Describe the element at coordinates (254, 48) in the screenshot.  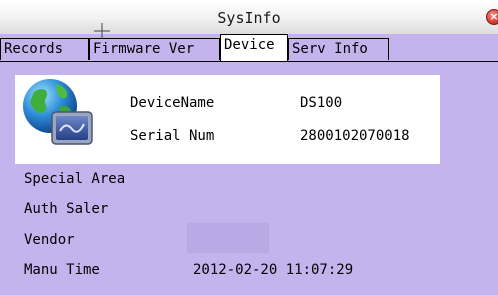
I see `tab-device: Device` at that location.